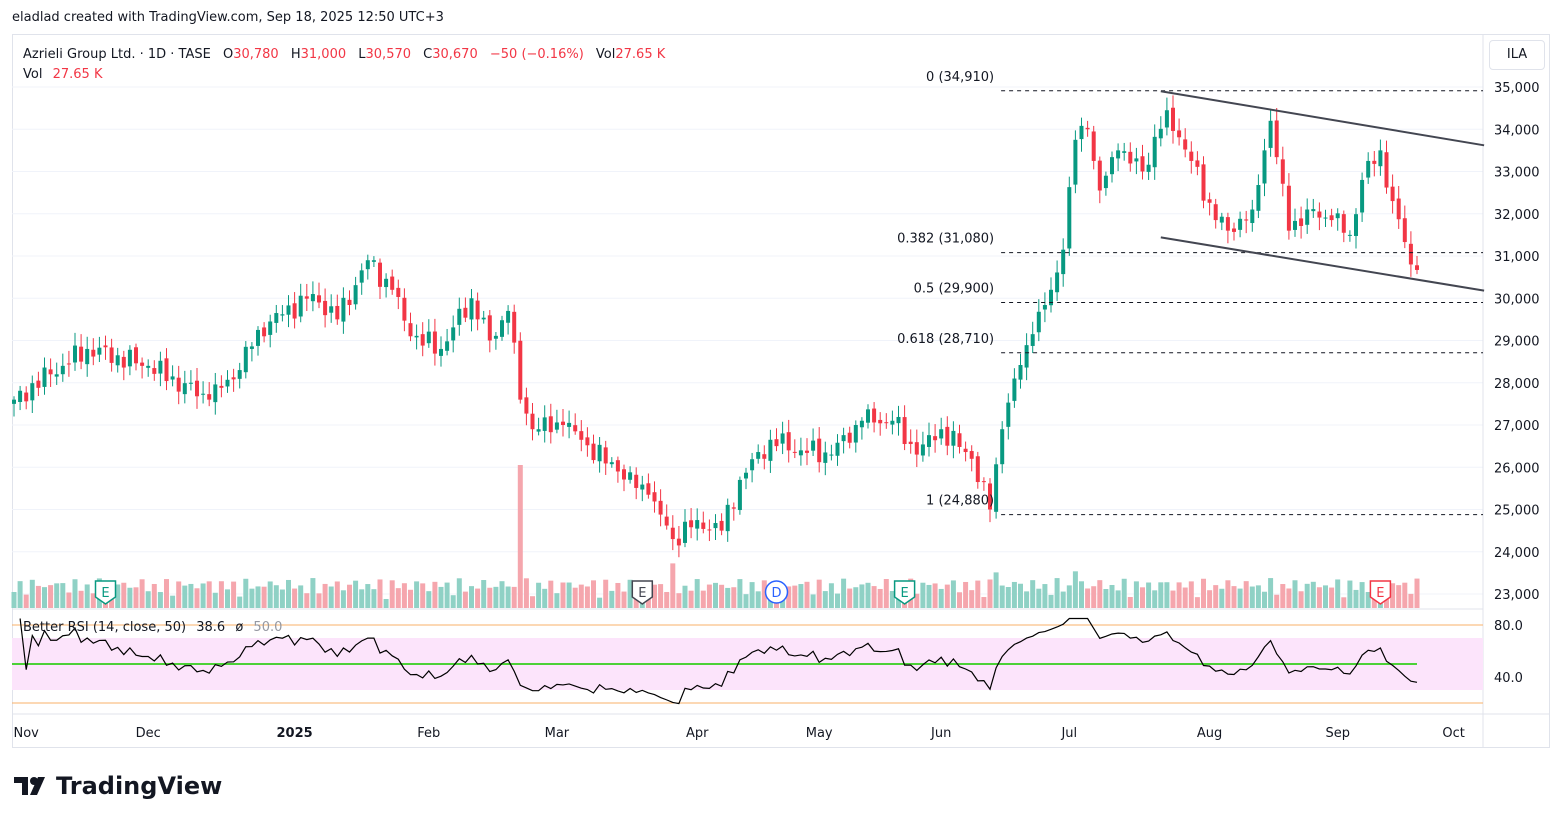 The image size is (1563, 824). What do you see at coordinates (1453, 733) in the screenshot?
I see `time-tick-label: Oct` at bounding box center [1453, 733].